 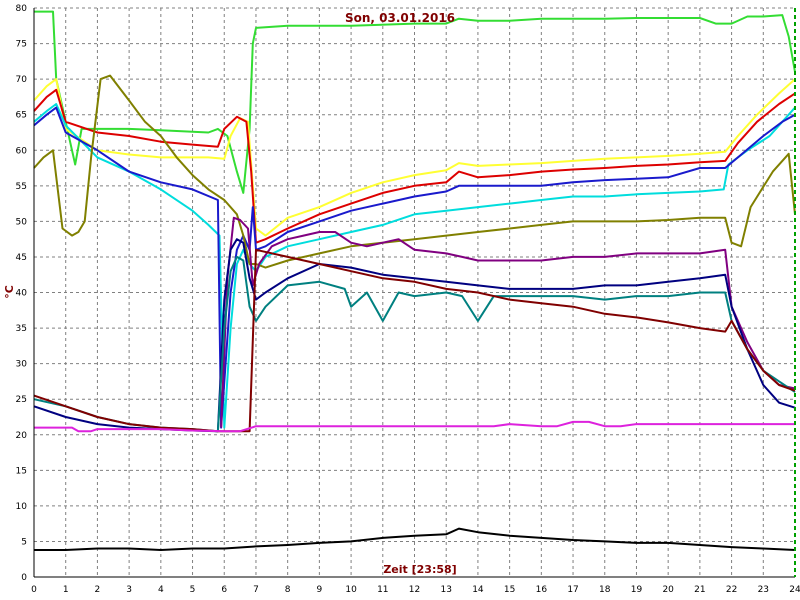 What do you see at coordinates (24, 542) in the screenshot?
I see `y-tick-label: 5` at bounding box center [24, 542].